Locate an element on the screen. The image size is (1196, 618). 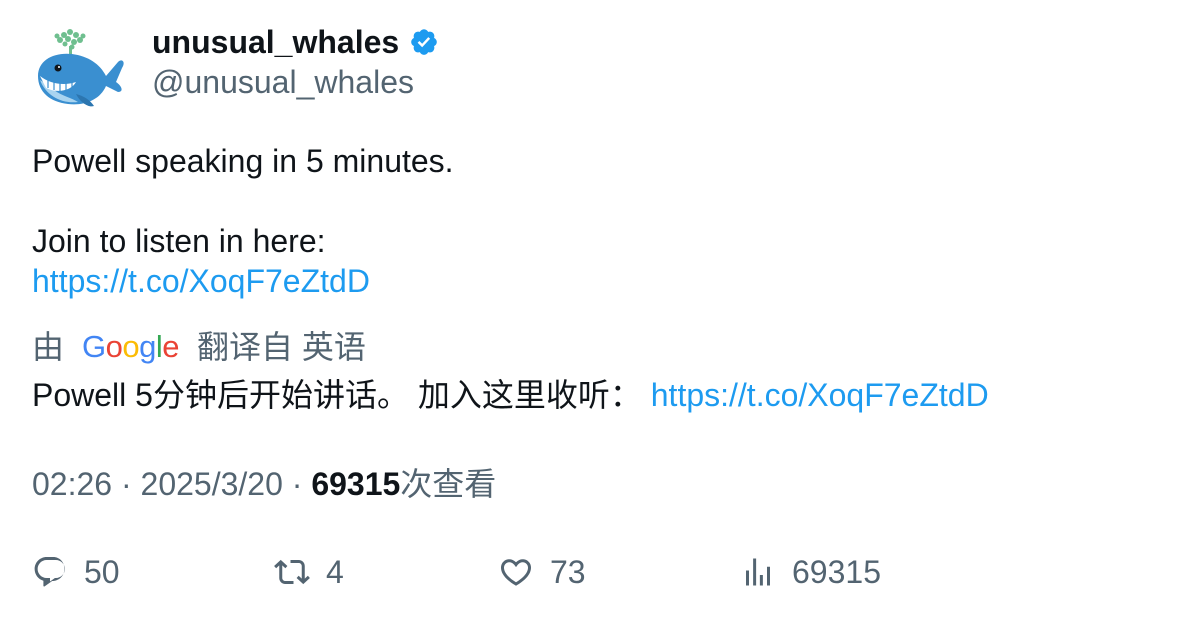
tweet-line: Join to listen in here: is located at coordinates (179, 241).